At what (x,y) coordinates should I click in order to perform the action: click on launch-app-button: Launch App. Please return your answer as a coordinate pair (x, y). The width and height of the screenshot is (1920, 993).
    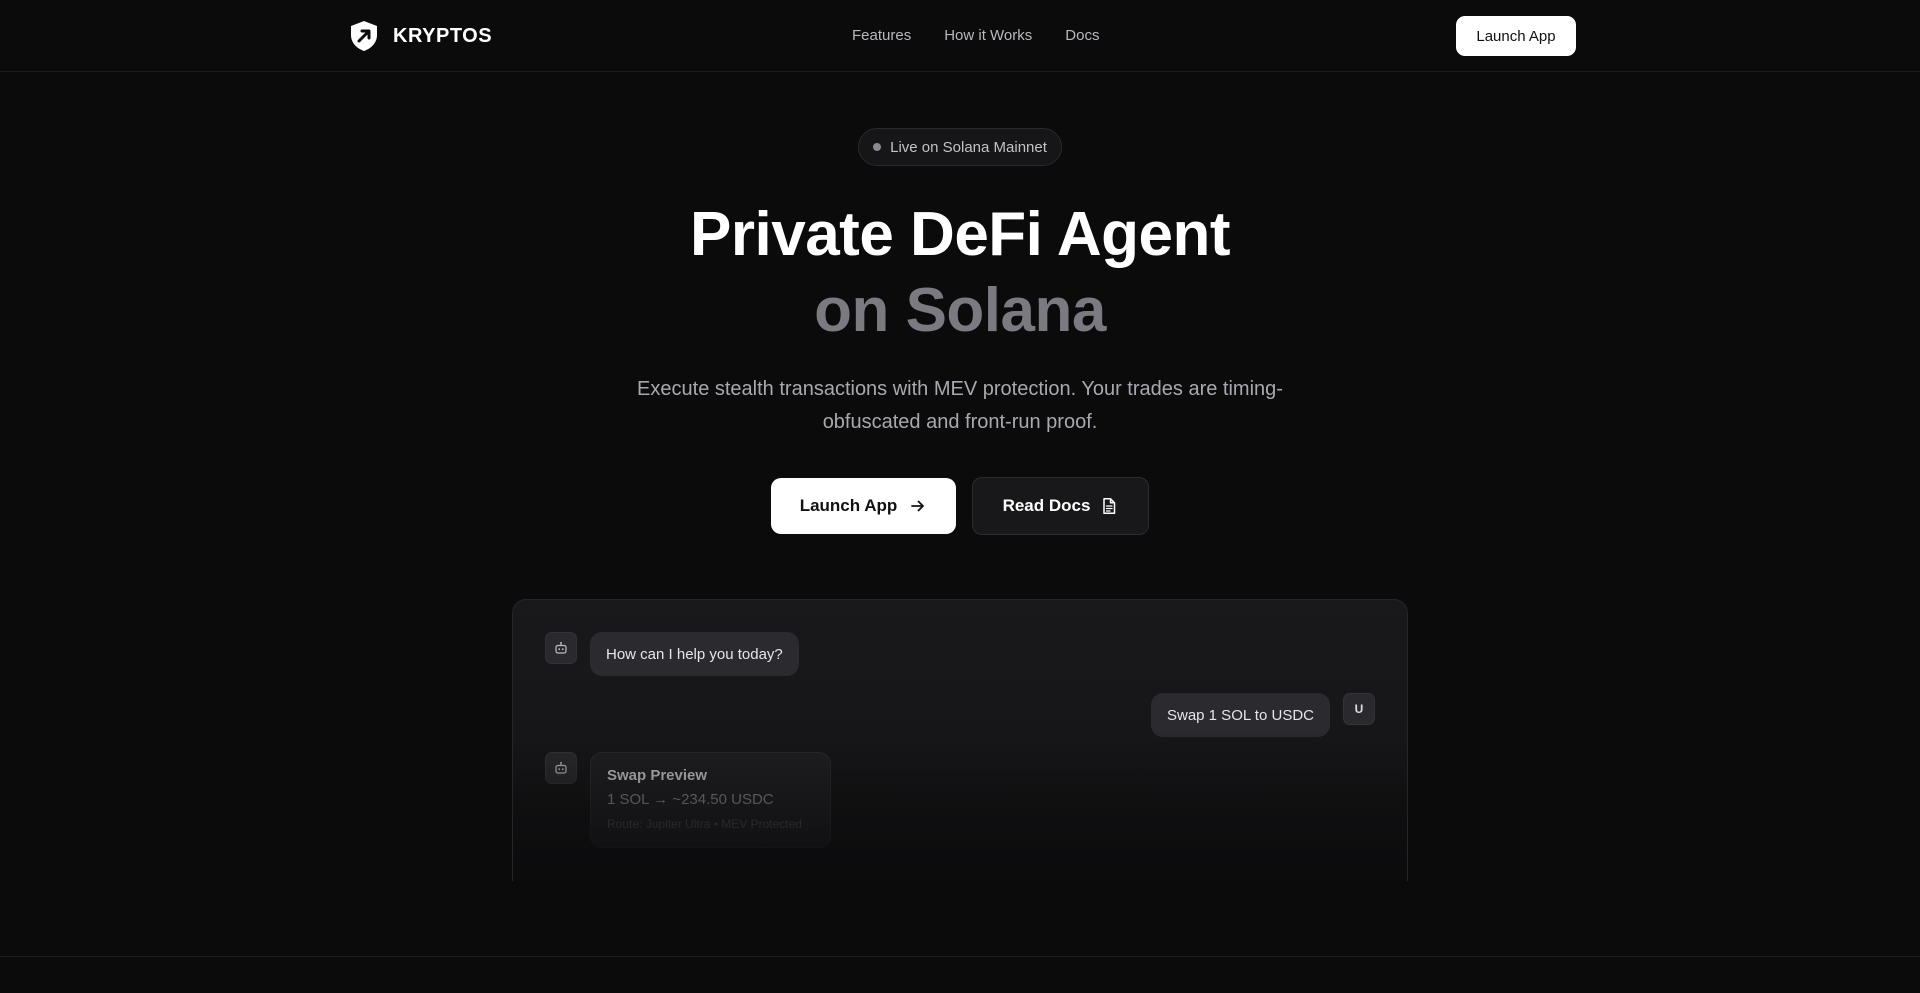
    Looking at the image, I should click on (863, 506).